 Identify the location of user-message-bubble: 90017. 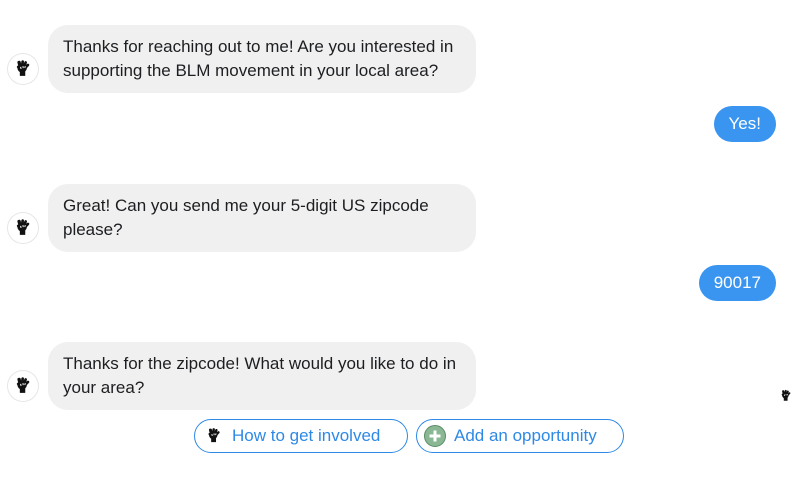
(737, 283).